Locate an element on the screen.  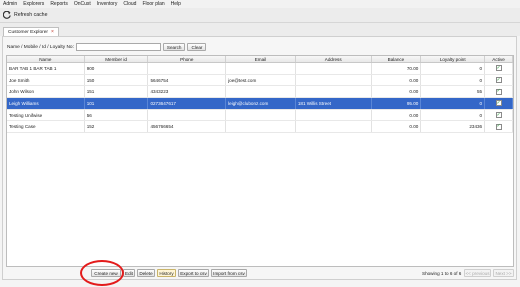
column-header-phone: Phone is located at coordinates (187, 59).